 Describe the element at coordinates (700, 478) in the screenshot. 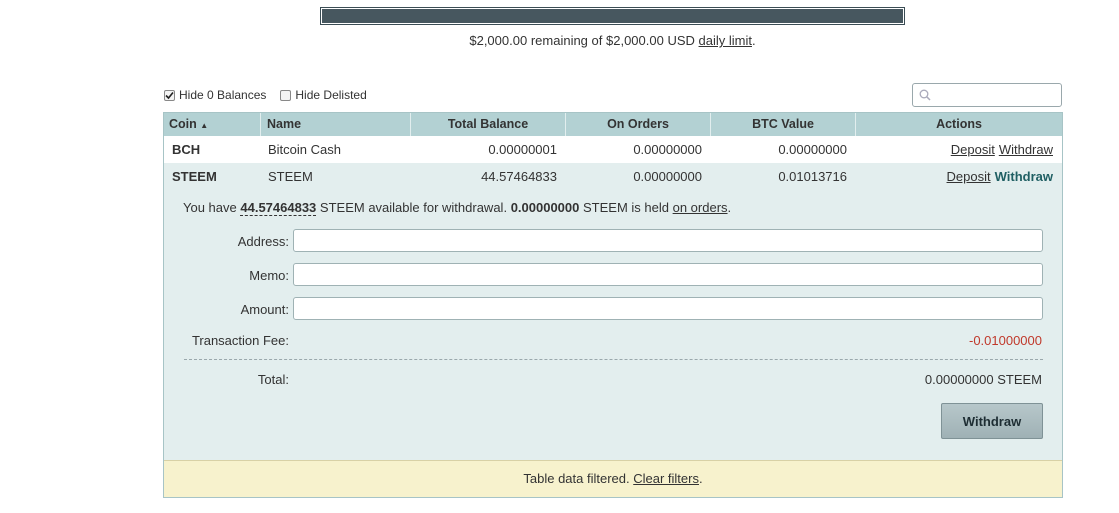

I see `notice-period: .` at that location.